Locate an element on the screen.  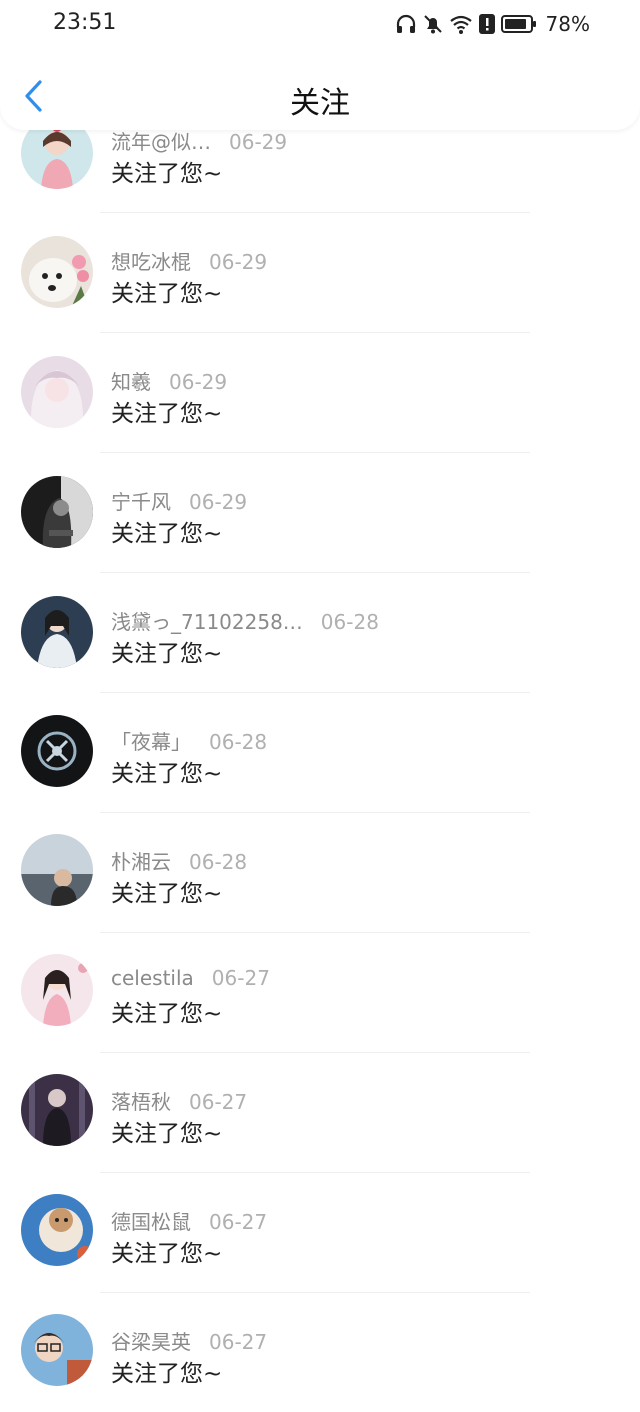
status-icons: 78% is located at coordinates (492, 24).